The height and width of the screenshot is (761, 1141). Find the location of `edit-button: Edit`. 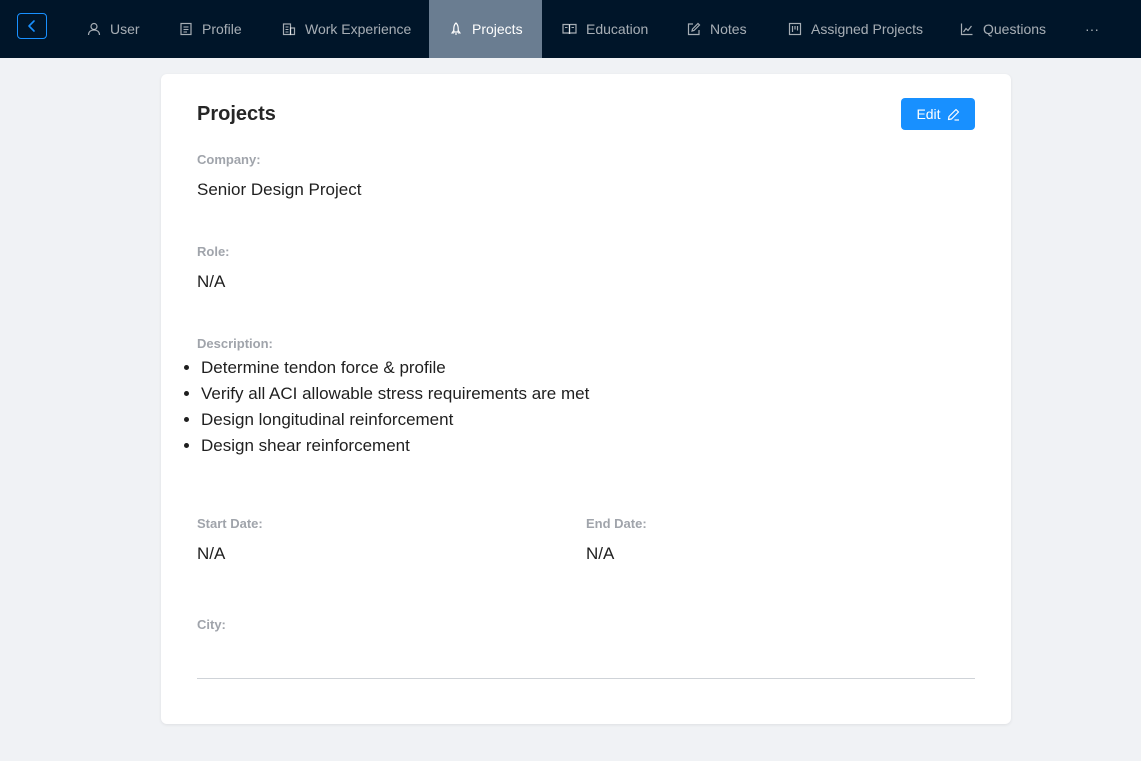

edit-button: Edit is located at coordinates (938, 114).